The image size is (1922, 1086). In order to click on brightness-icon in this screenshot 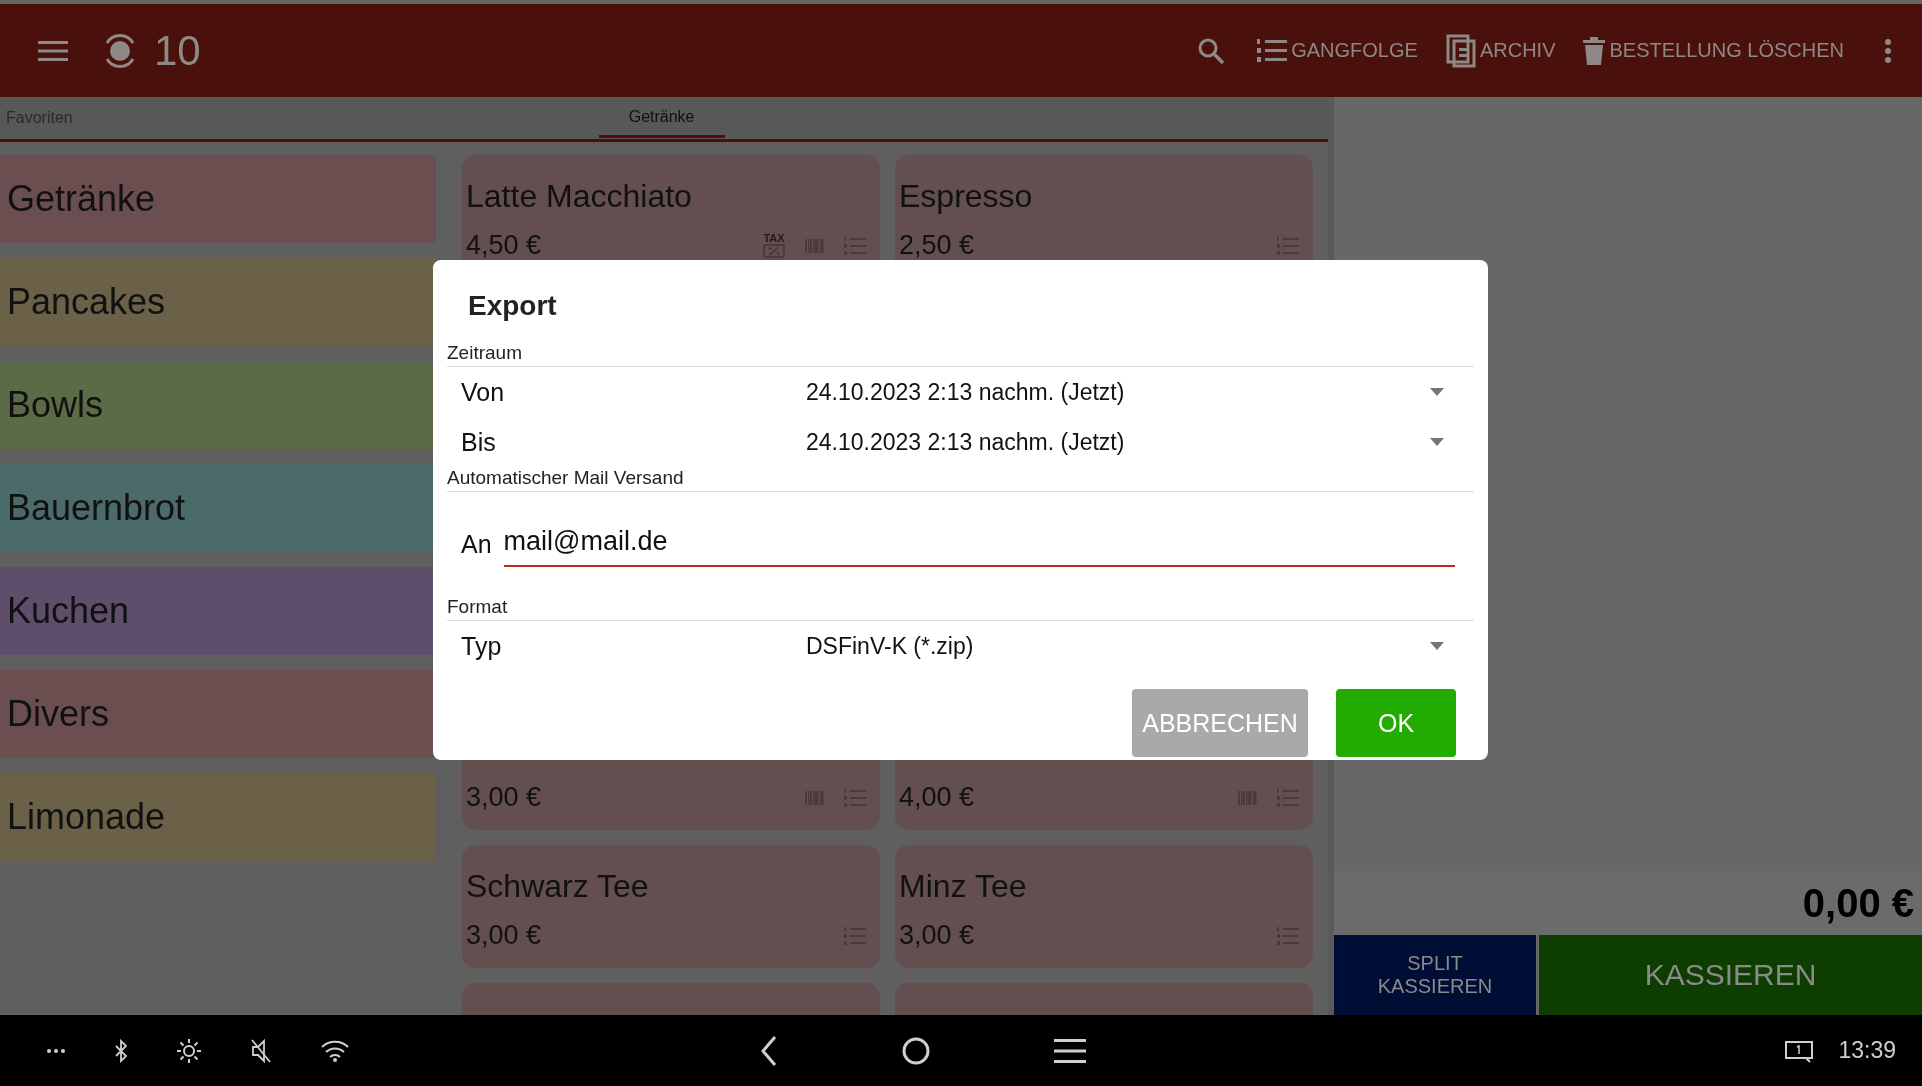, I will do `click(189, 1050)`.